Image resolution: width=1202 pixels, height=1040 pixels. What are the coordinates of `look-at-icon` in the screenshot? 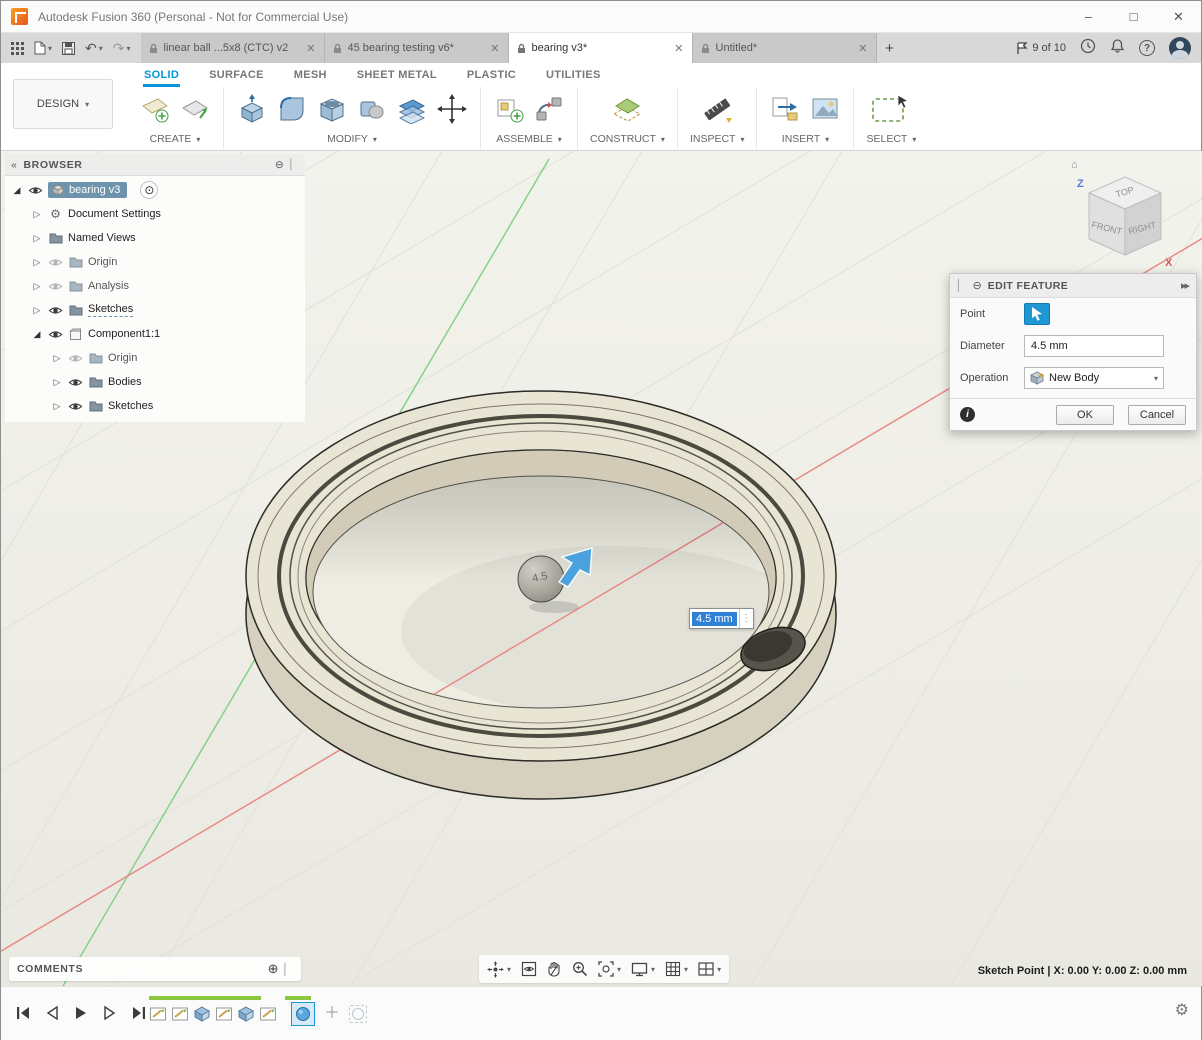 It's located at (529, 969).